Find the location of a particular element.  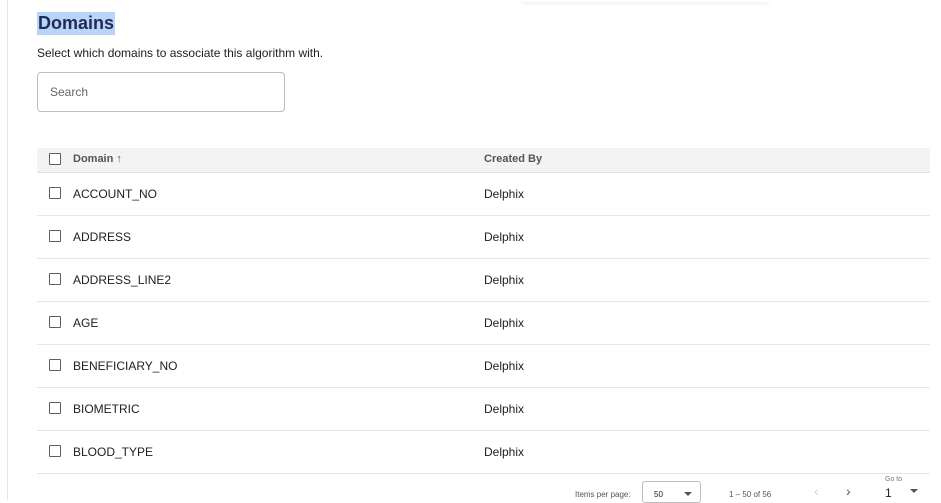

table-header: Domain ↑ Created By is located at coordinates (483, 160).